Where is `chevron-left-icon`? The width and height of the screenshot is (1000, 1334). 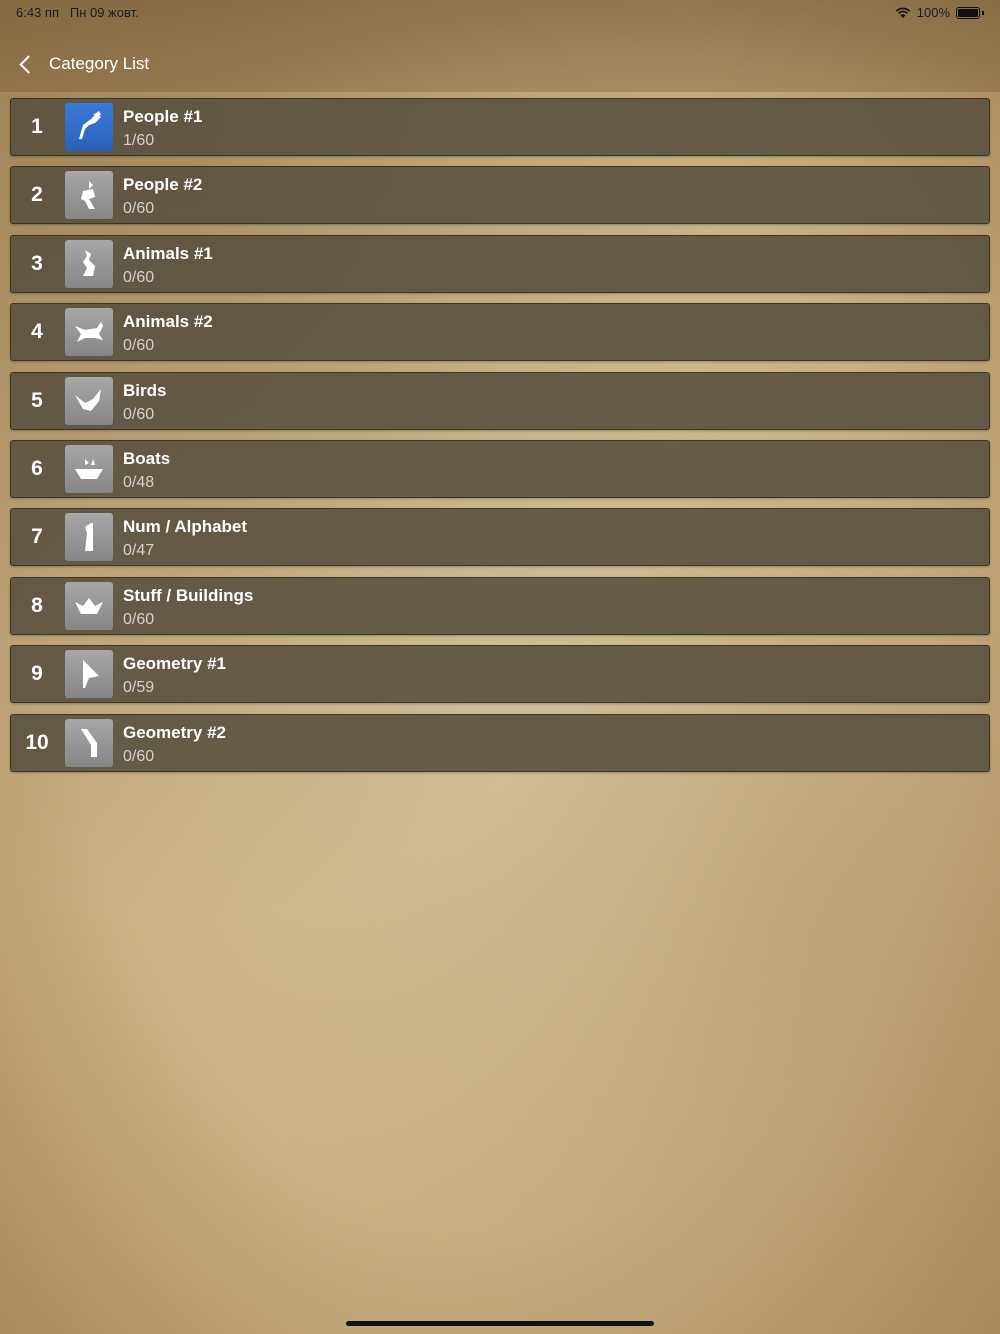 chevron-left-icon is located at coordinates (28, 64).